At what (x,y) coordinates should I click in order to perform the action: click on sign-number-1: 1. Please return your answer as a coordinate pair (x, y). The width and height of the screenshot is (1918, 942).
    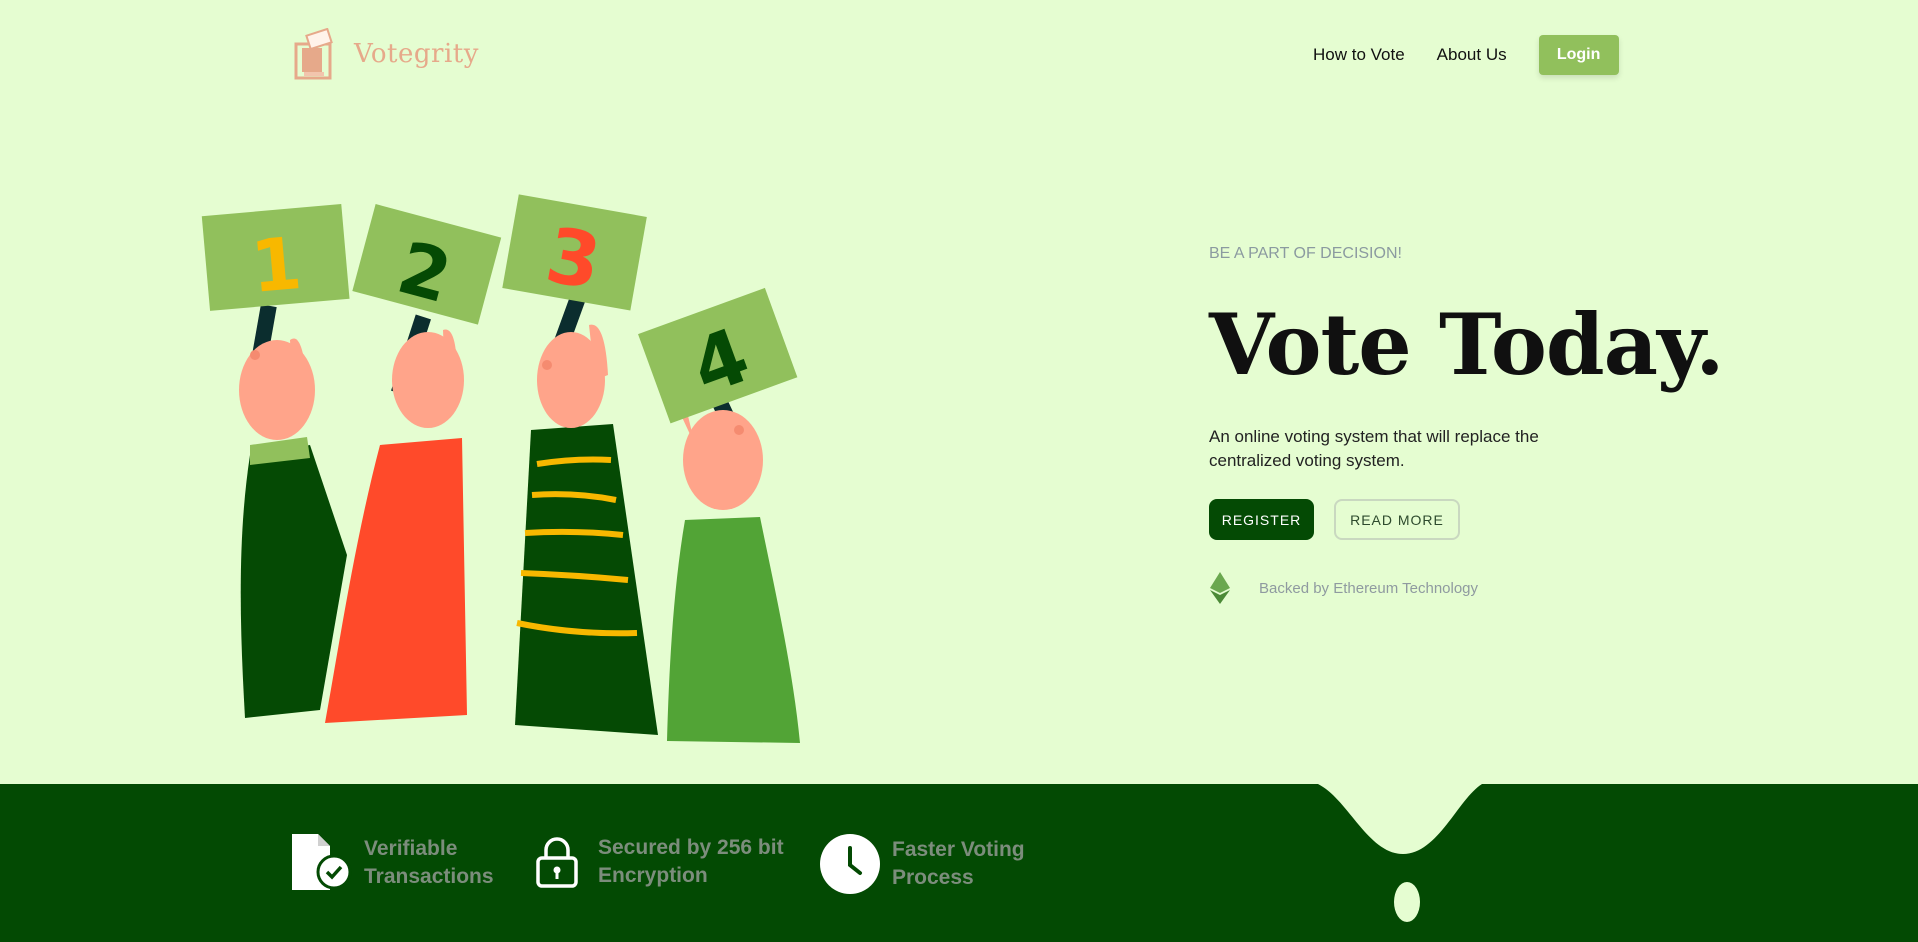
    Looking at the image, I should click on (276, 265).